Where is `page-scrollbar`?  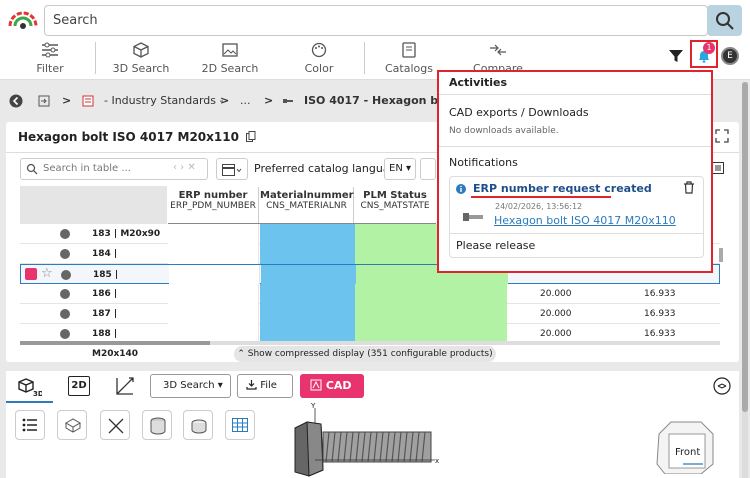 page-scrollbar is located at coordinates (745, 280).